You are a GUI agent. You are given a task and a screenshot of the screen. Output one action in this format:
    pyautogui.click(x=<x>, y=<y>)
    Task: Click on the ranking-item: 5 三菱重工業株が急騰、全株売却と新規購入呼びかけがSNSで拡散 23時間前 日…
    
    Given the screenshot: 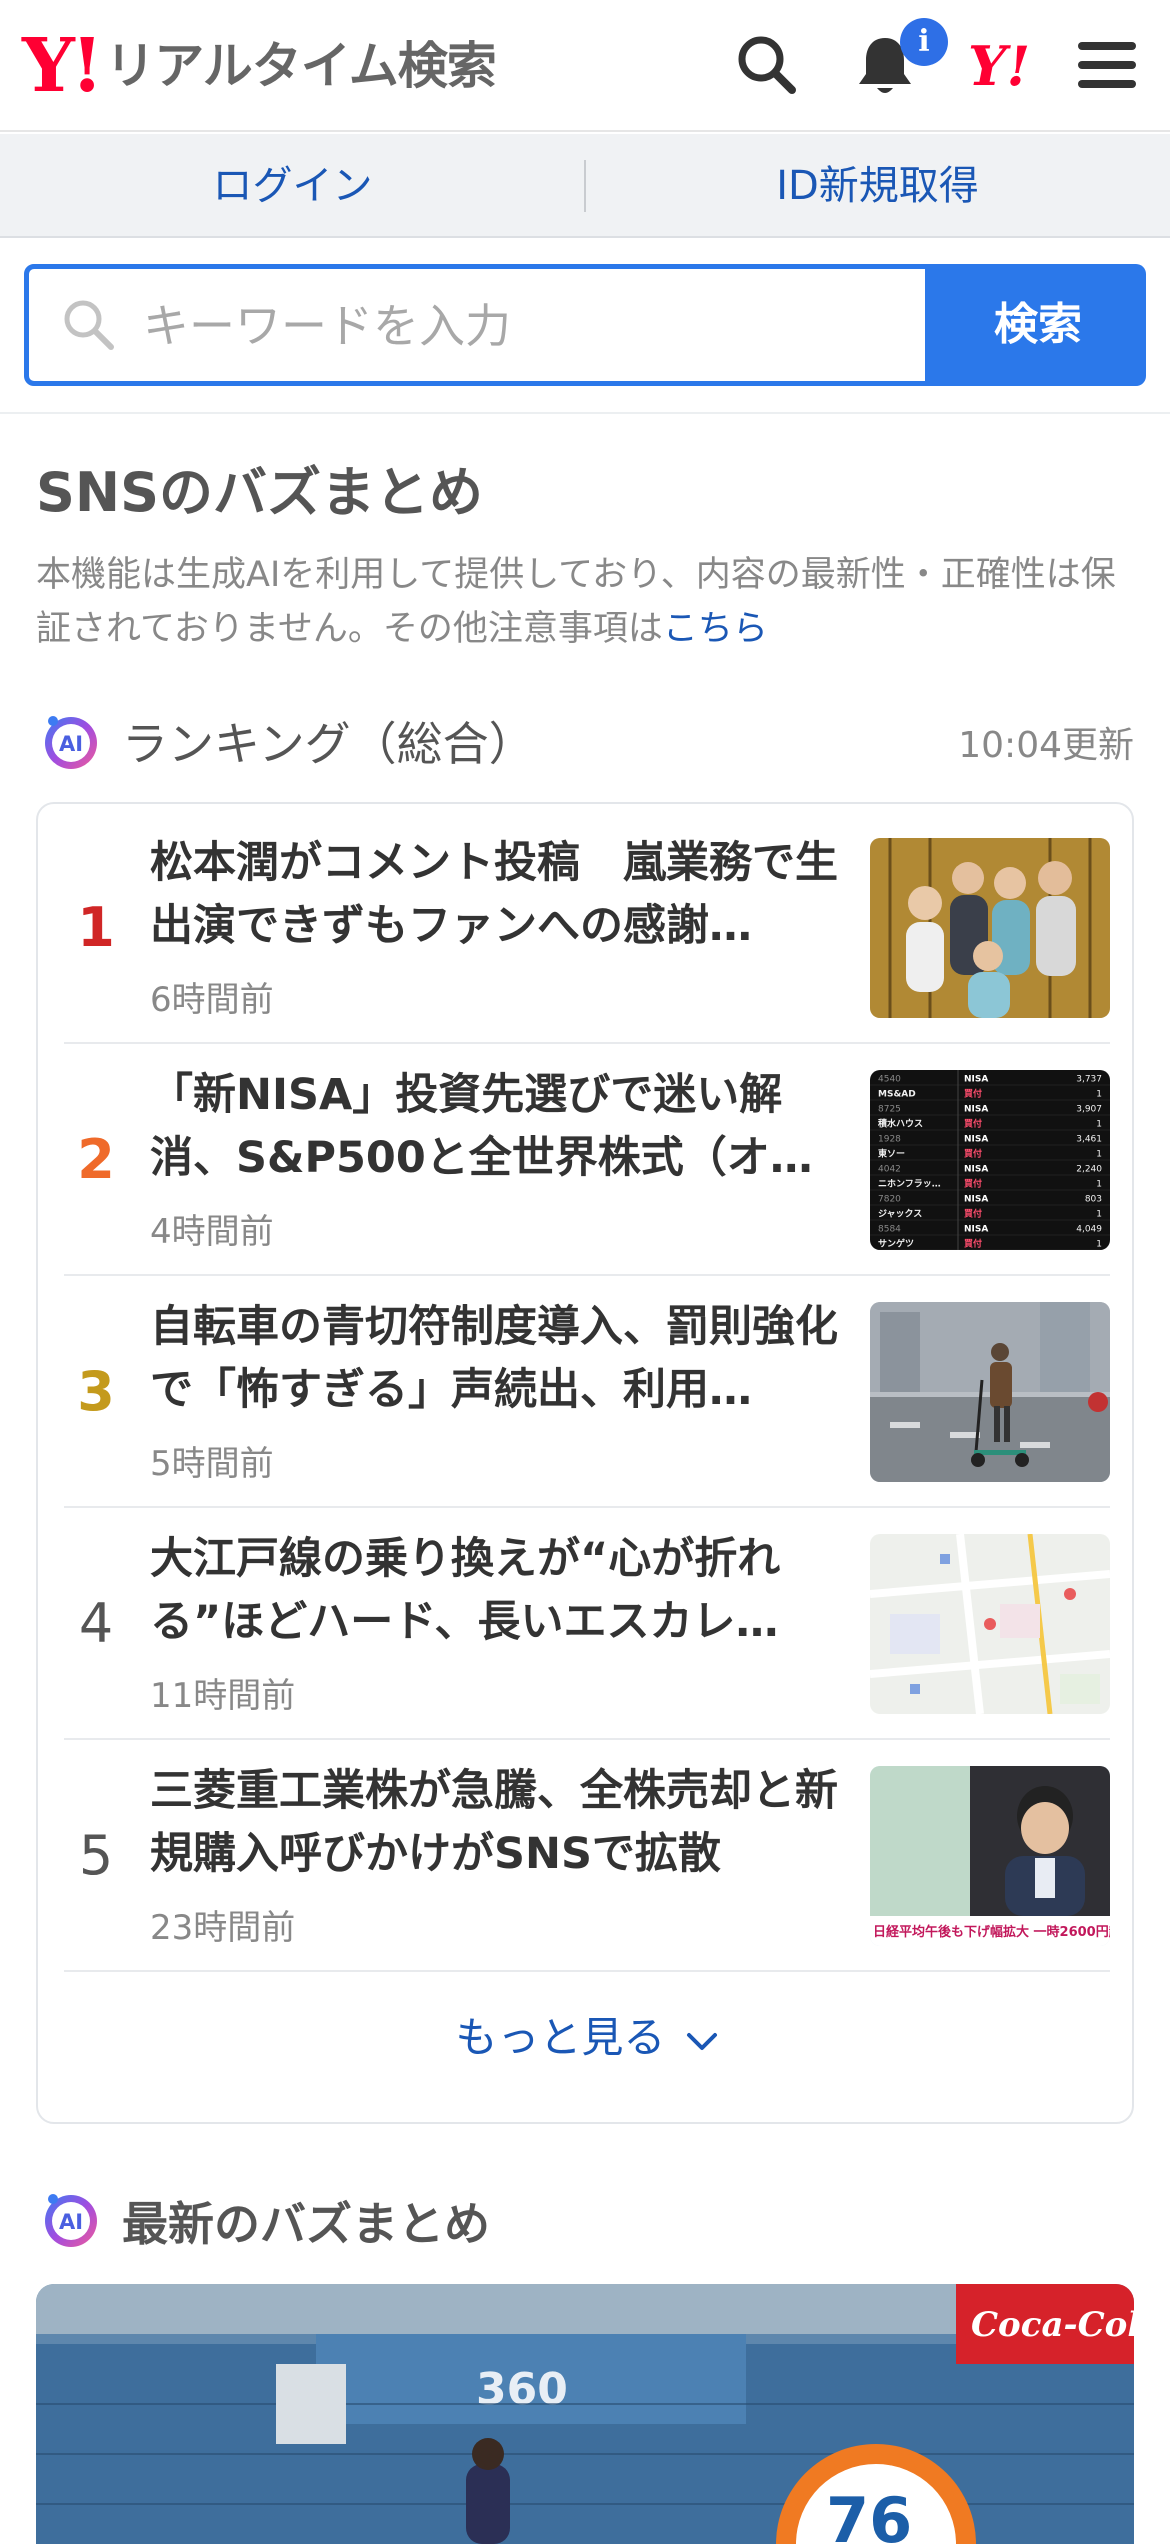 What is the action you would take?
    pyautogui.click(x=587, y=1856)
    